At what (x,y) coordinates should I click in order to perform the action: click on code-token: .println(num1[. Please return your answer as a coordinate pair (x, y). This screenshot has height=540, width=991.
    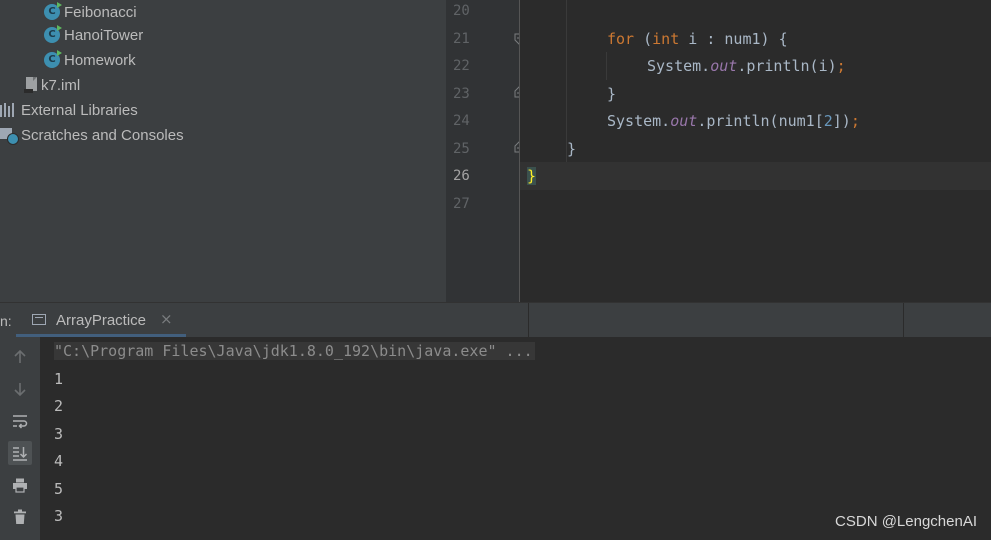
    Looking at the image, I should click on (760, 121).